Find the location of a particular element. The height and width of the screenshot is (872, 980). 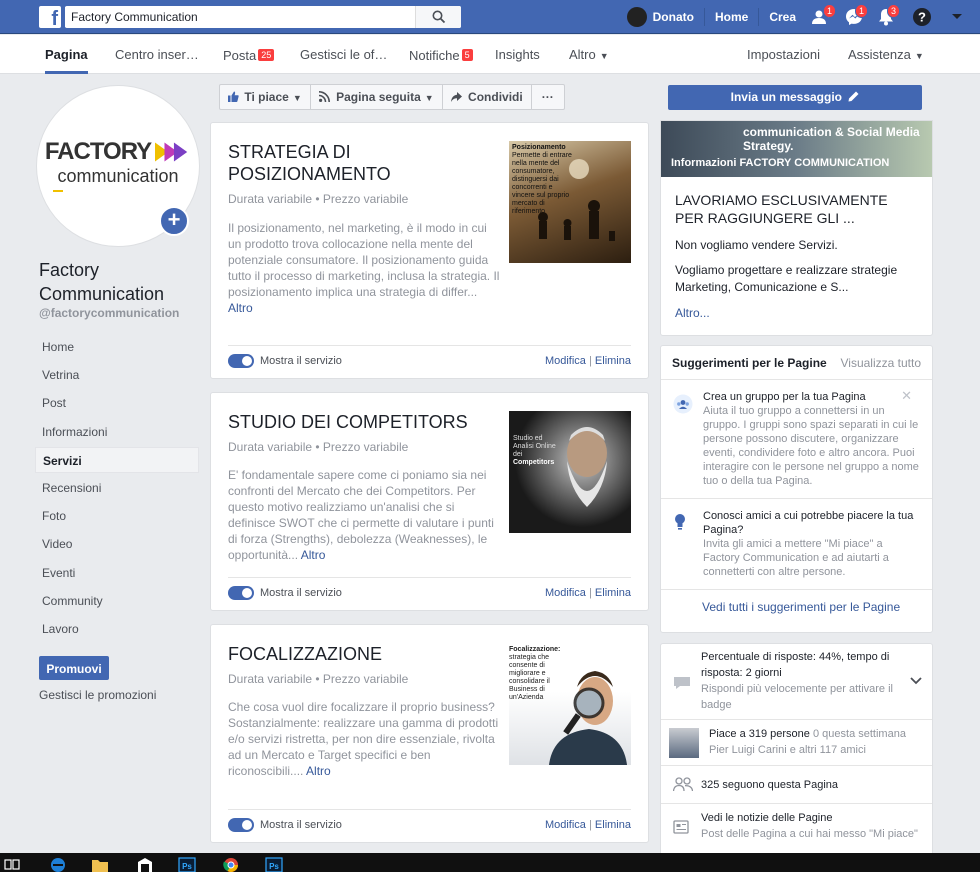

left-nav-shop: Vetrina is located at coordinates (117, 375).